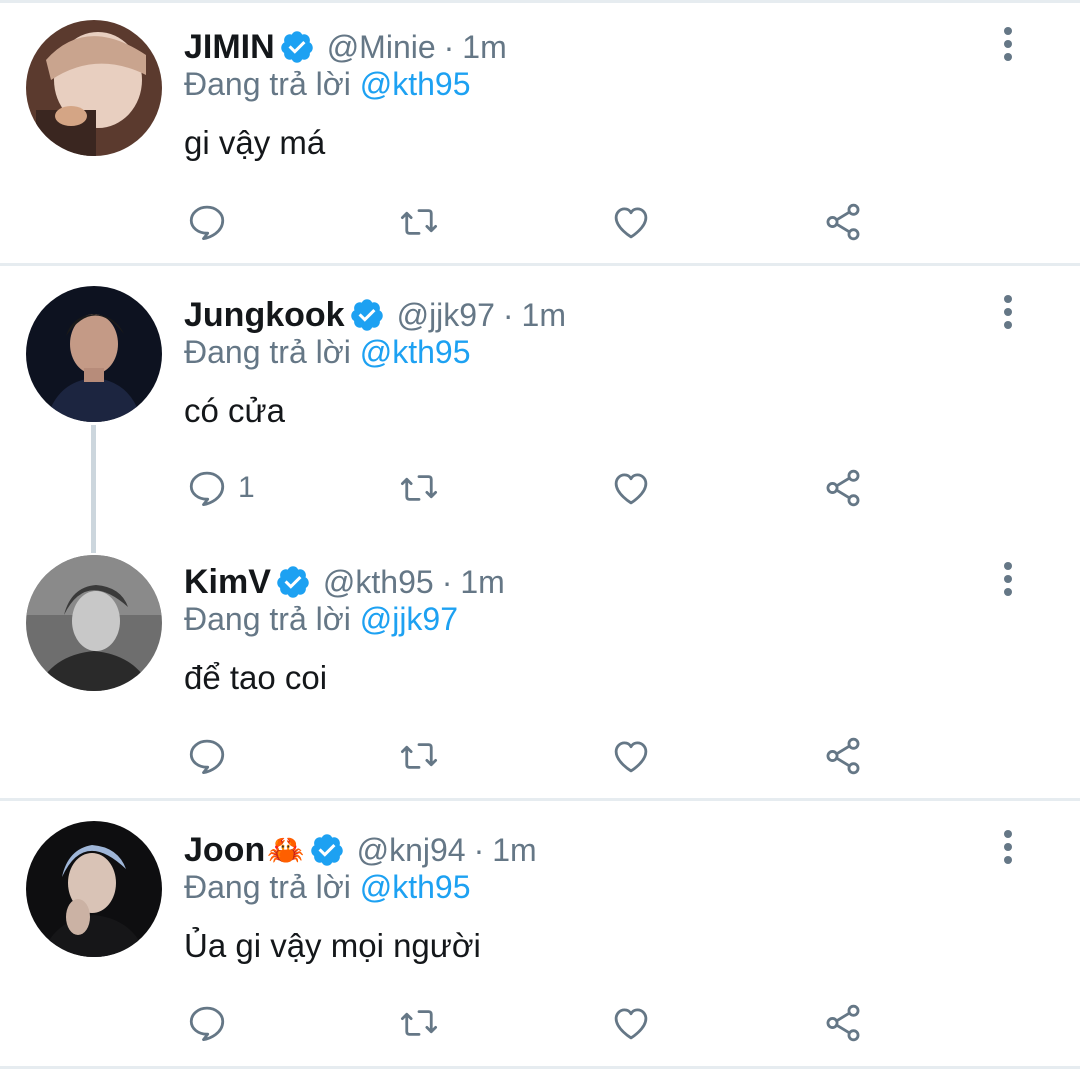 This screenshot has width=1080, height=1089. What do you see at coordinates (381, 47) in the screenshot?
I see `user-handle: @Minie` at bounding box center [381, 47].